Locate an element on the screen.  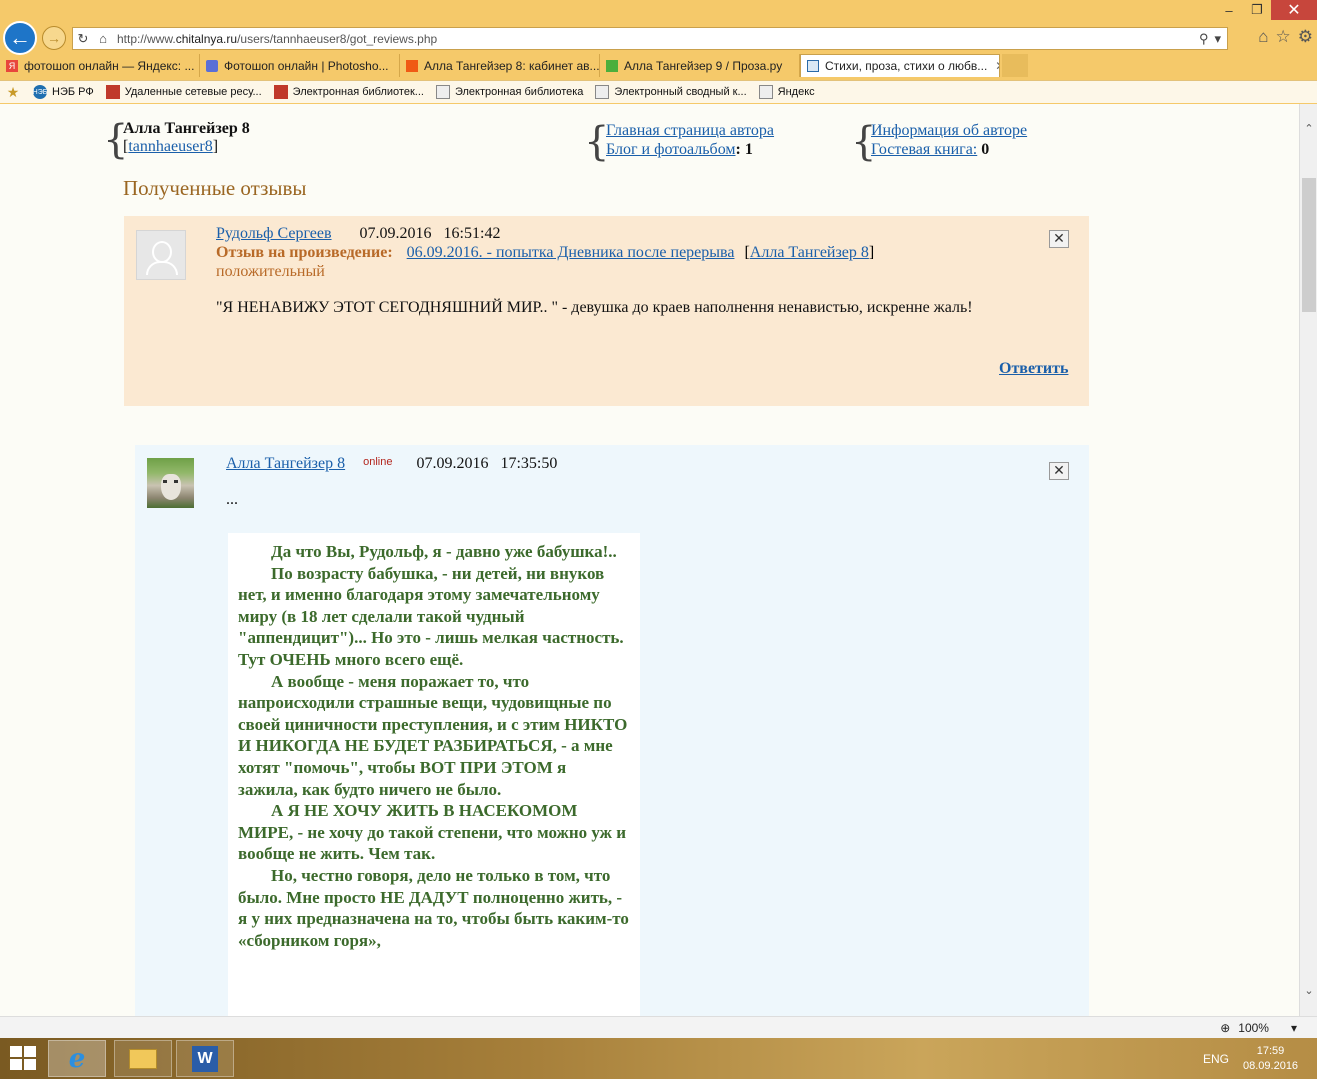
author-main-page-link: Главная страница автора is located at coordinates (690, 131).